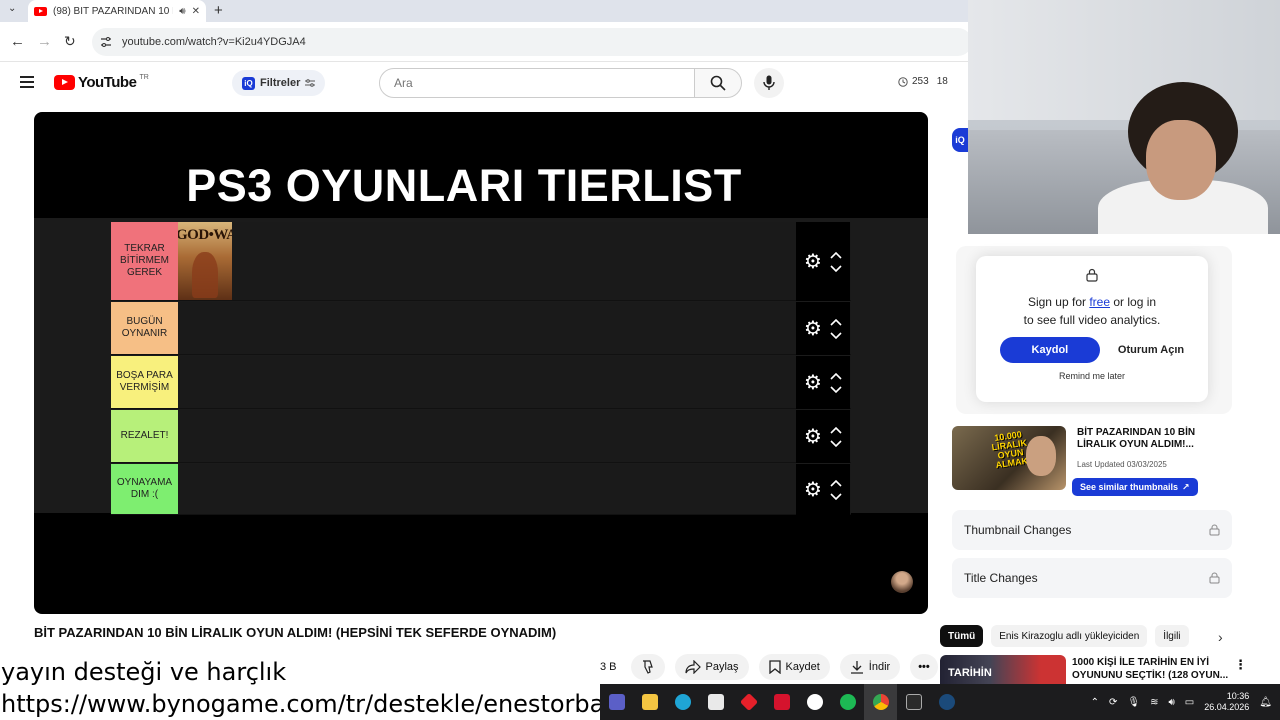 Image resolution: width=1280 pixels, height=720 pixels. What do you see at coordinates (205, 235) in the screenshot?
I see `cover-text: GOD•WAR` at bounding box center [205, 235].